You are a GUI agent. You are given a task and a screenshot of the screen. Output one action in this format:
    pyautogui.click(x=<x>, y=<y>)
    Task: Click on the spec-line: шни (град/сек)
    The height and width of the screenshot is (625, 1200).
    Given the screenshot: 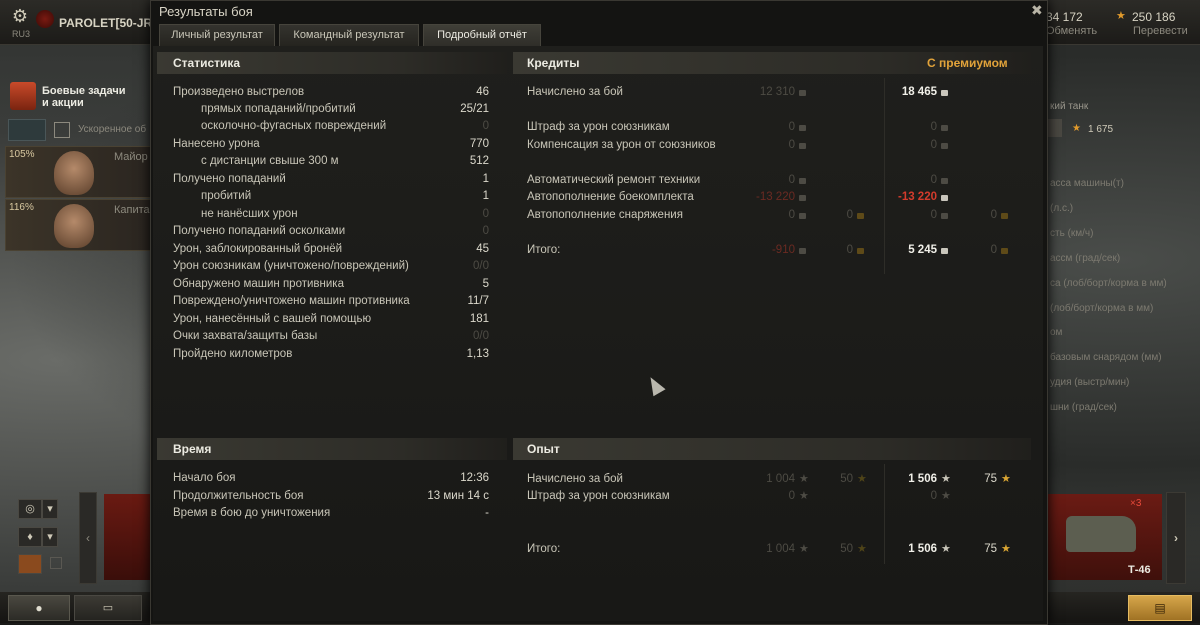 What is the action you would take?
    pyautogui.click(x=1083, y=407)
    